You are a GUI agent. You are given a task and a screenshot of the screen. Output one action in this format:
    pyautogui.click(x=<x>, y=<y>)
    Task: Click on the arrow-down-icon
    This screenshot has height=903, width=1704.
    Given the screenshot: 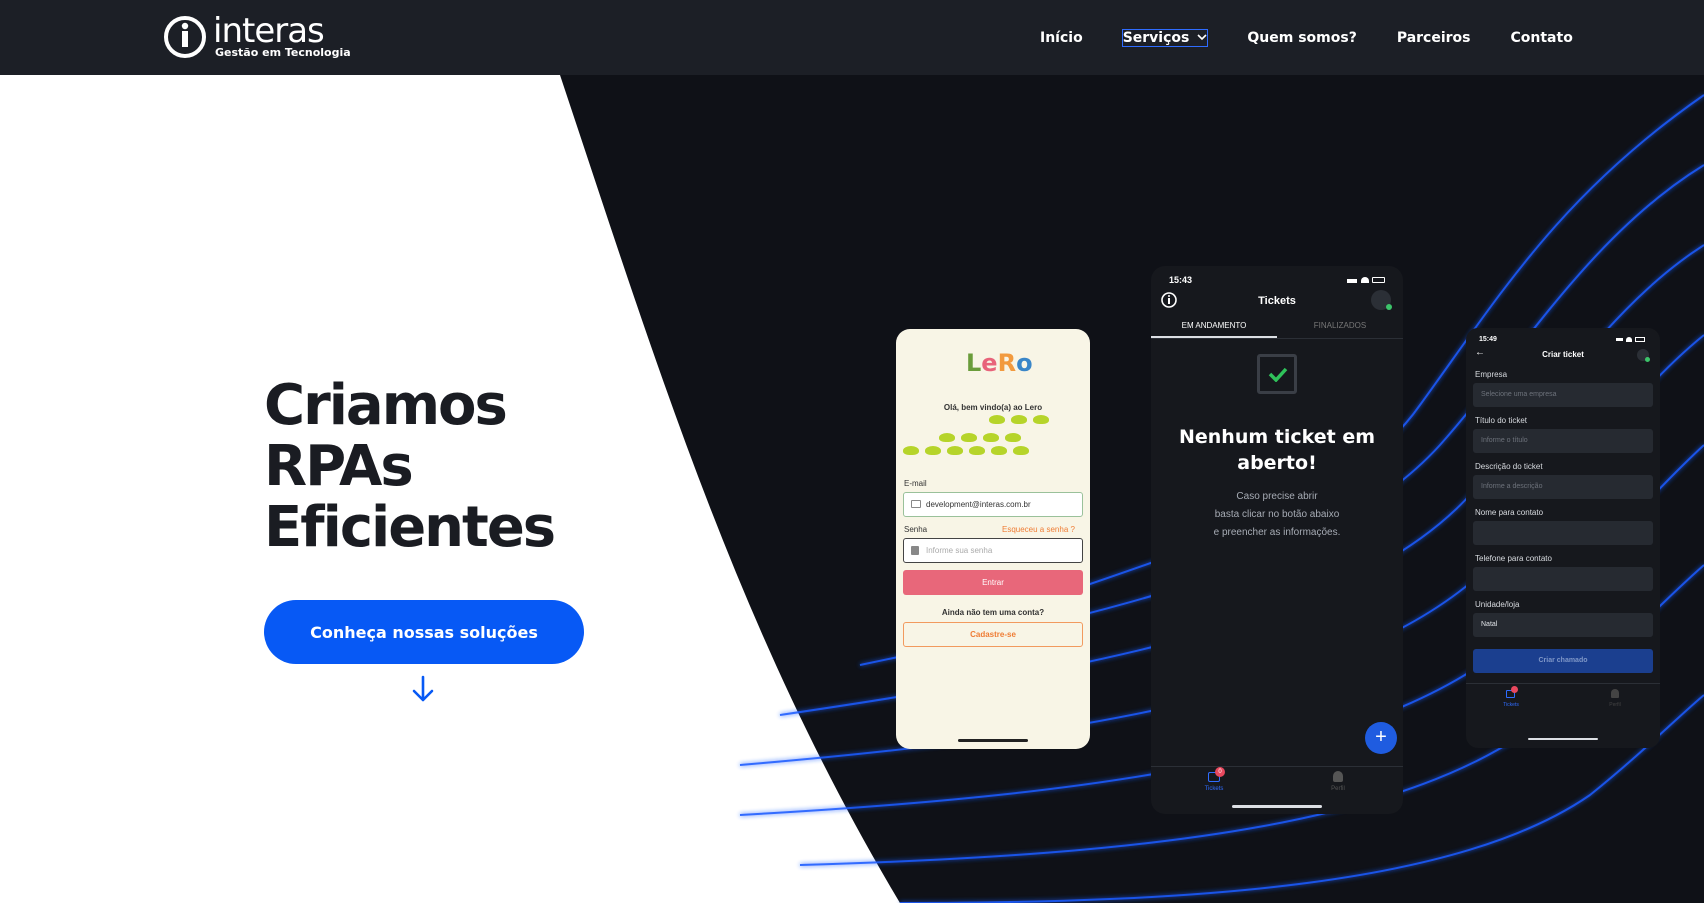 What is the action you would take?
    pyautogui.click(x=423, y=689)
    